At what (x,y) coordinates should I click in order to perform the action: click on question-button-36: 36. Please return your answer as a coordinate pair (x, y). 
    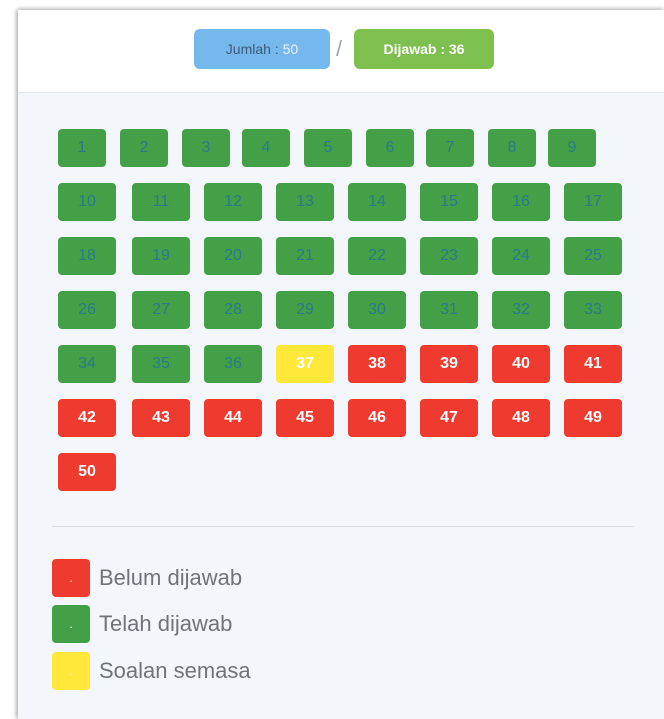
    Looking at the image, I should click on (233, 364).